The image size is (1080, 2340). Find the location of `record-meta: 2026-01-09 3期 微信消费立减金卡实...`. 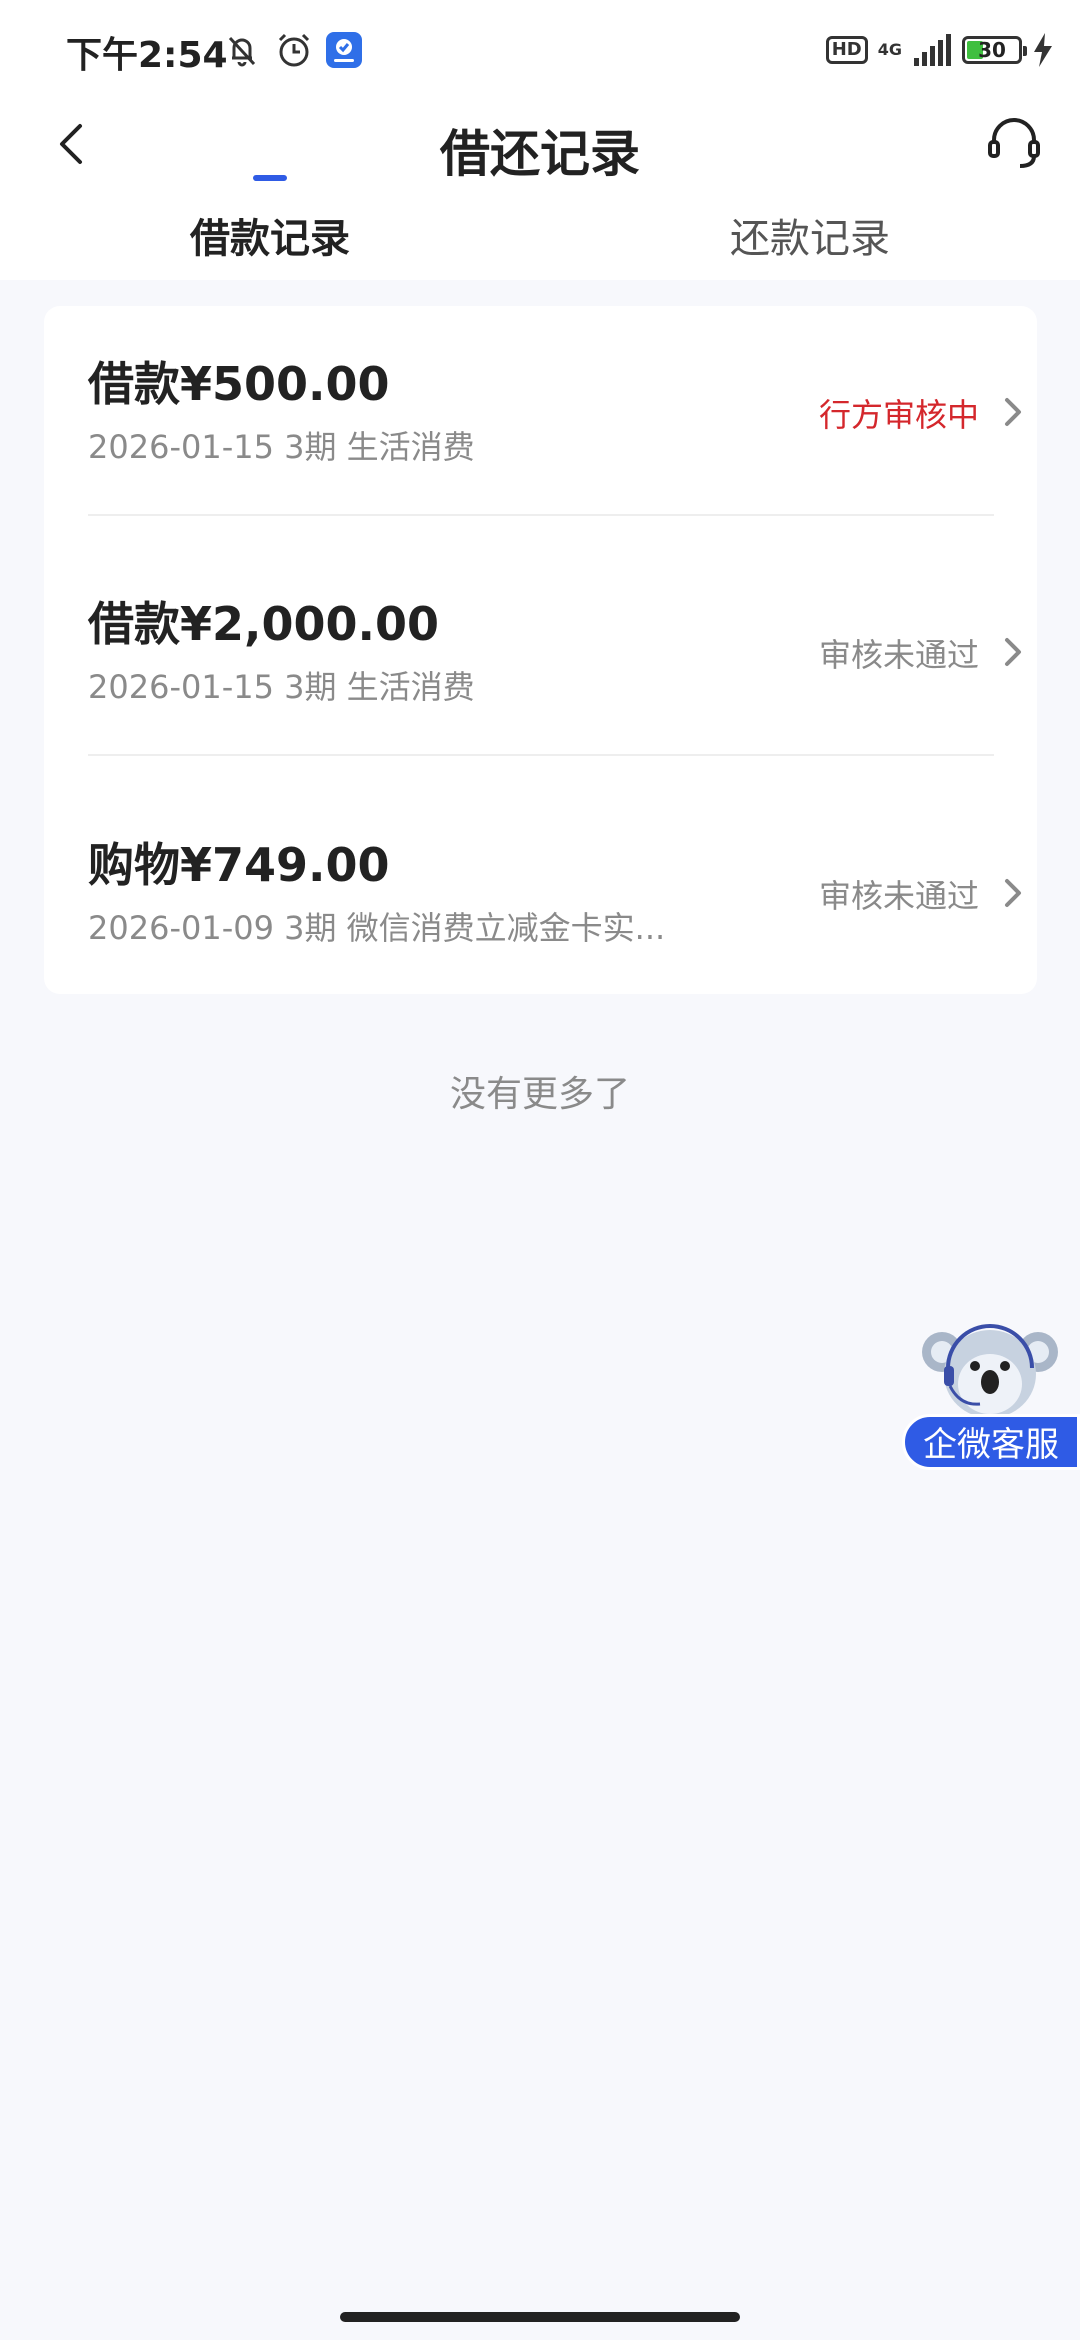

record-meta: 2026-01-09 3期 微信消费立减金卡实... is located at coordinates (377, 928).